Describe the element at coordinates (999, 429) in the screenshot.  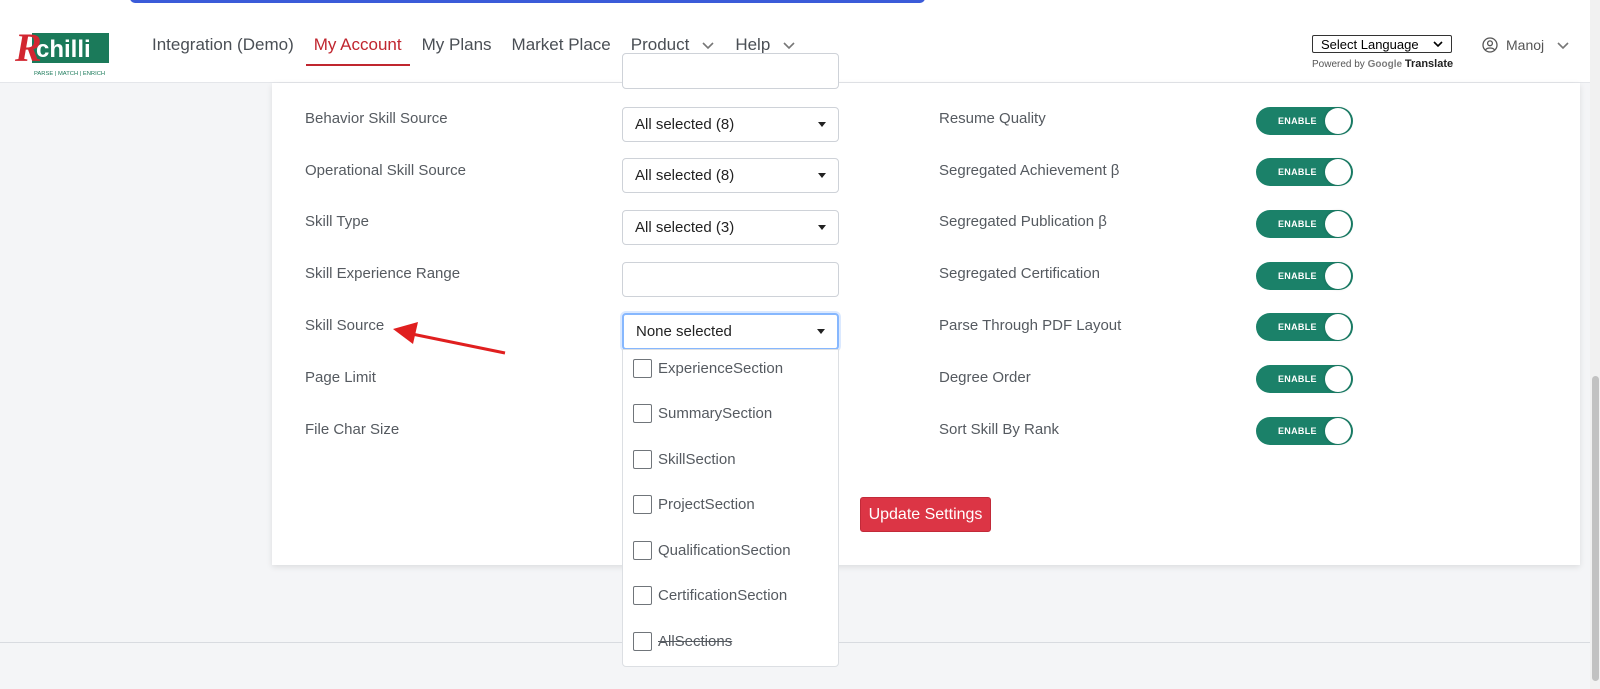
I see `label-sort-skill-by-rank: Sort Skill By Rank` at that location.